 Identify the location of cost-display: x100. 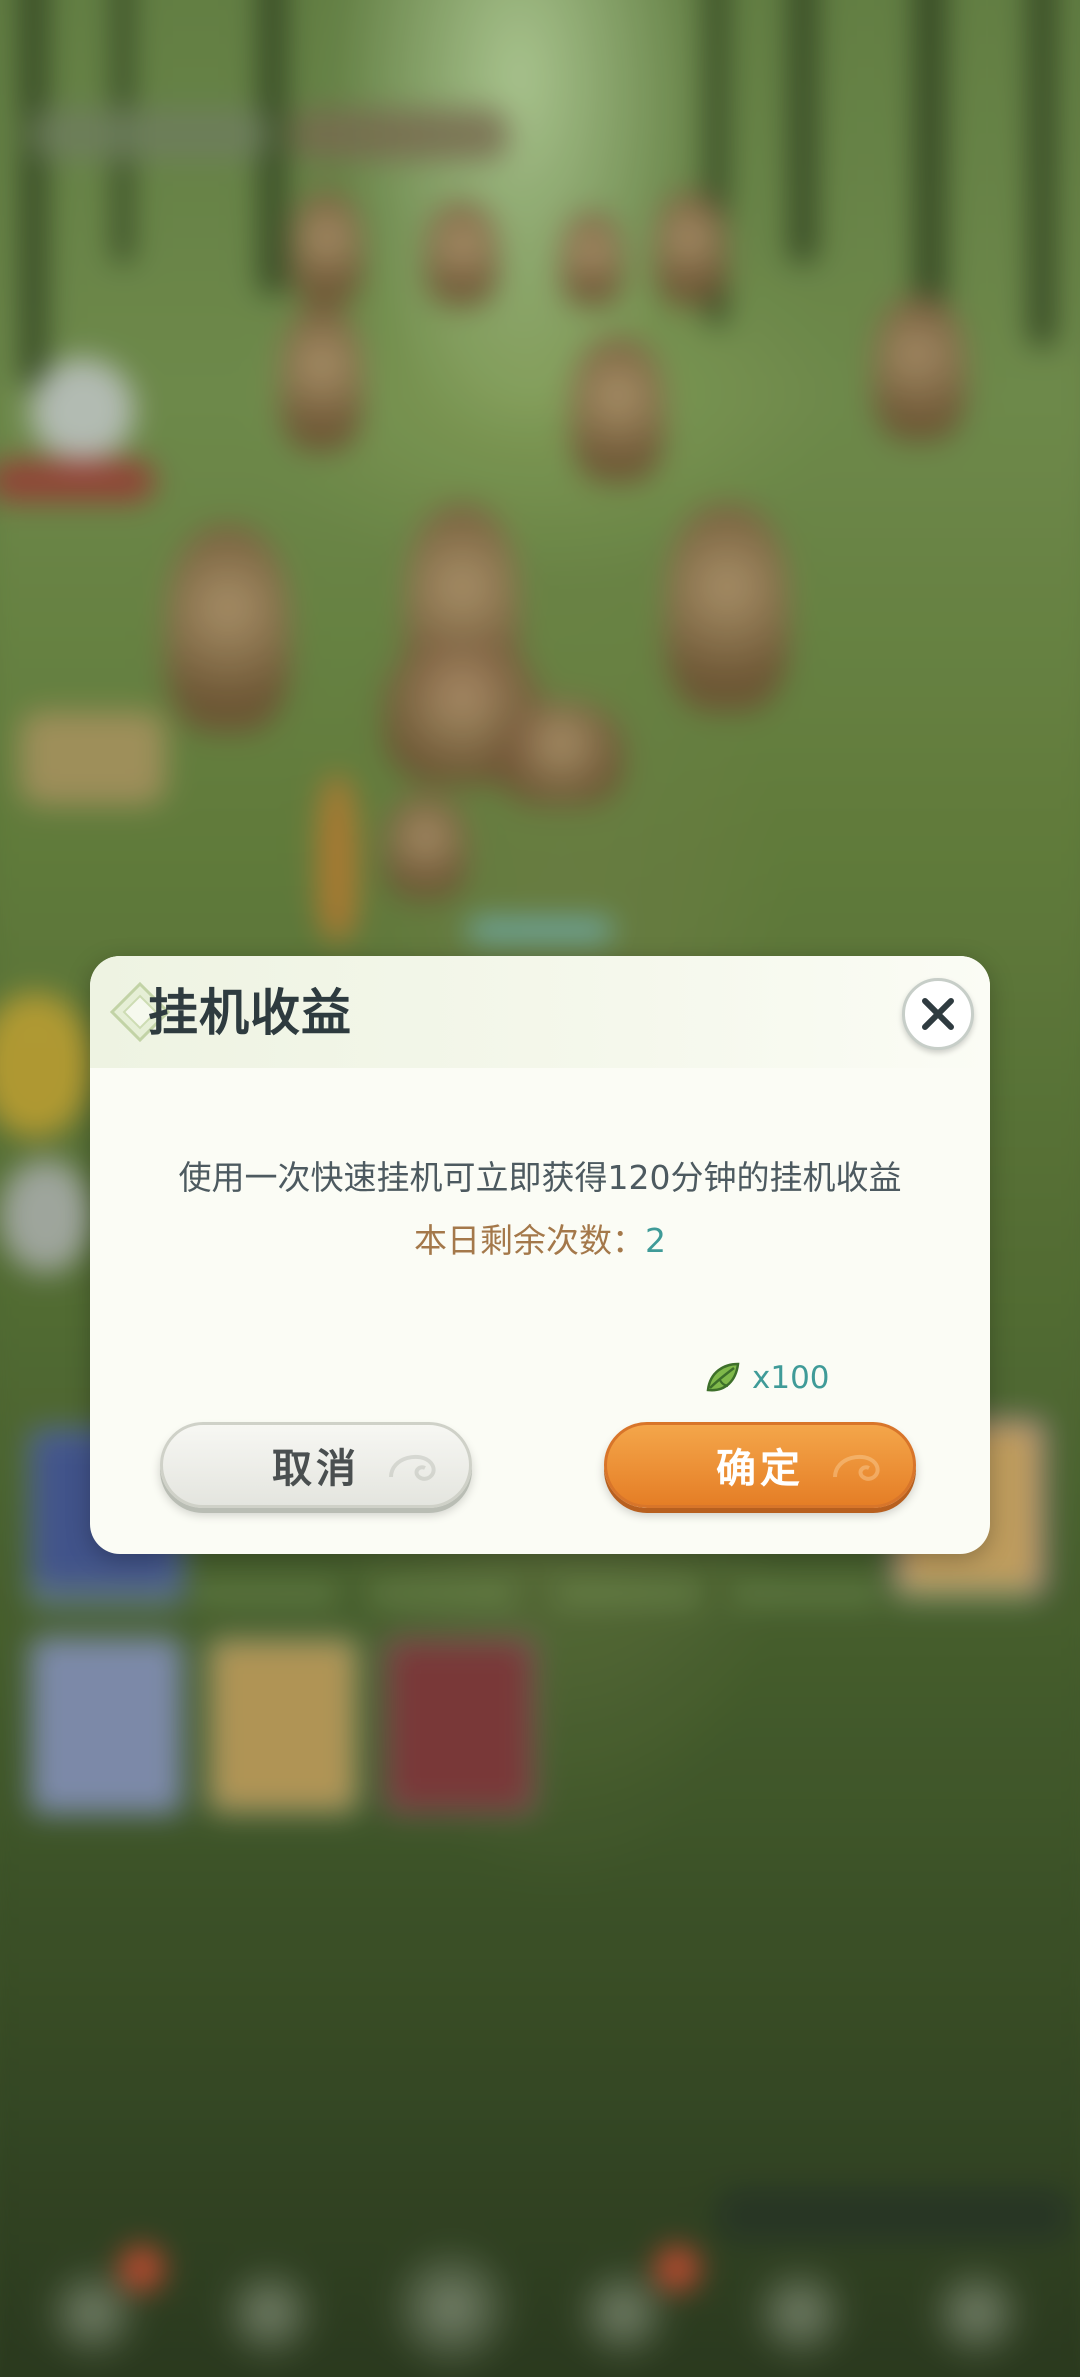
(766, 1378).